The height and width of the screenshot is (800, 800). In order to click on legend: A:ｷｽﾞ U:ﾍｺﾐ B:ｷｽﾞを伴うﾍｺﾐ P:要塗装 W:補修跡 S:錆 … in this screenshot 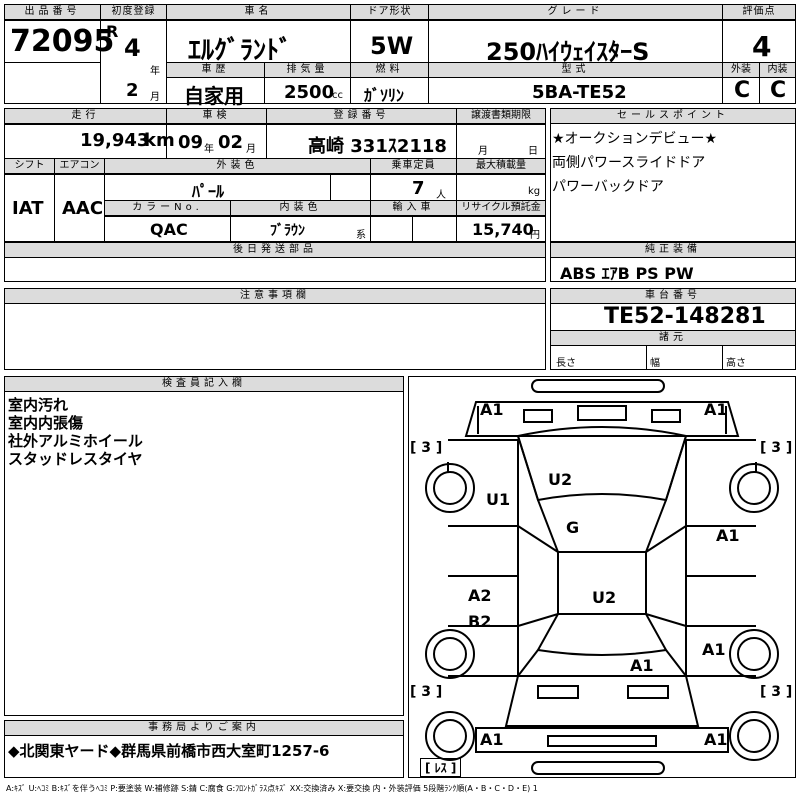, I will do `click(272, 788)`.